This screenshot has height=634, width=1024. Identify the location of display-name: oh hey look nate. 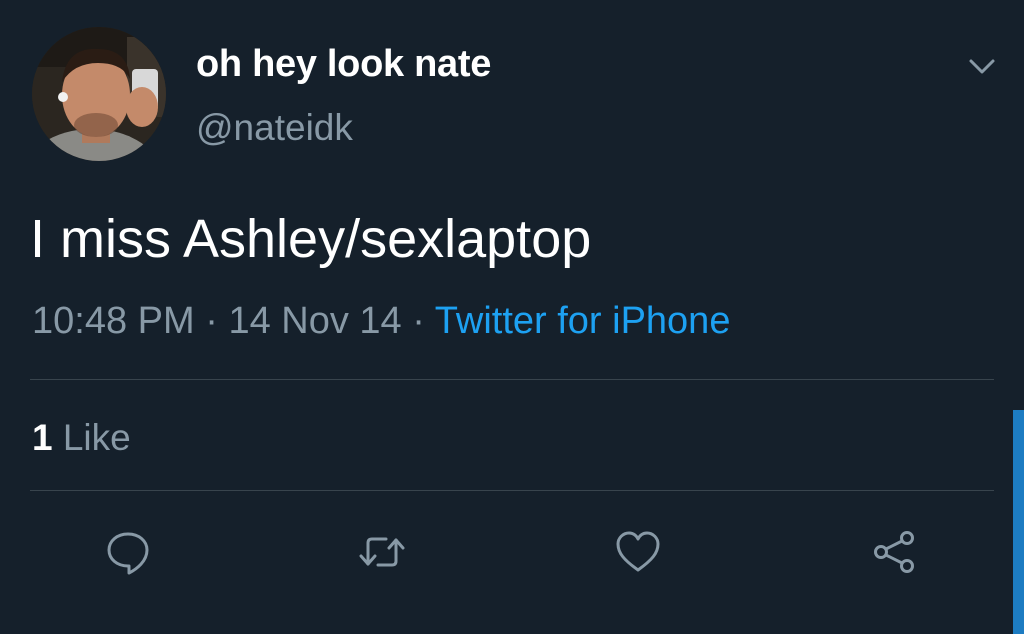
(343, 64).